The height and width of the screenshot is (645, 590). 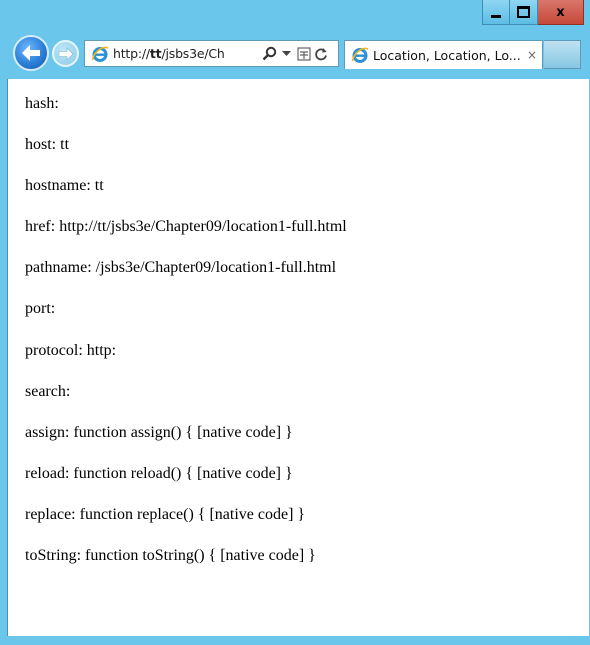 I want to click on back-button, so click(x=31, y=53).